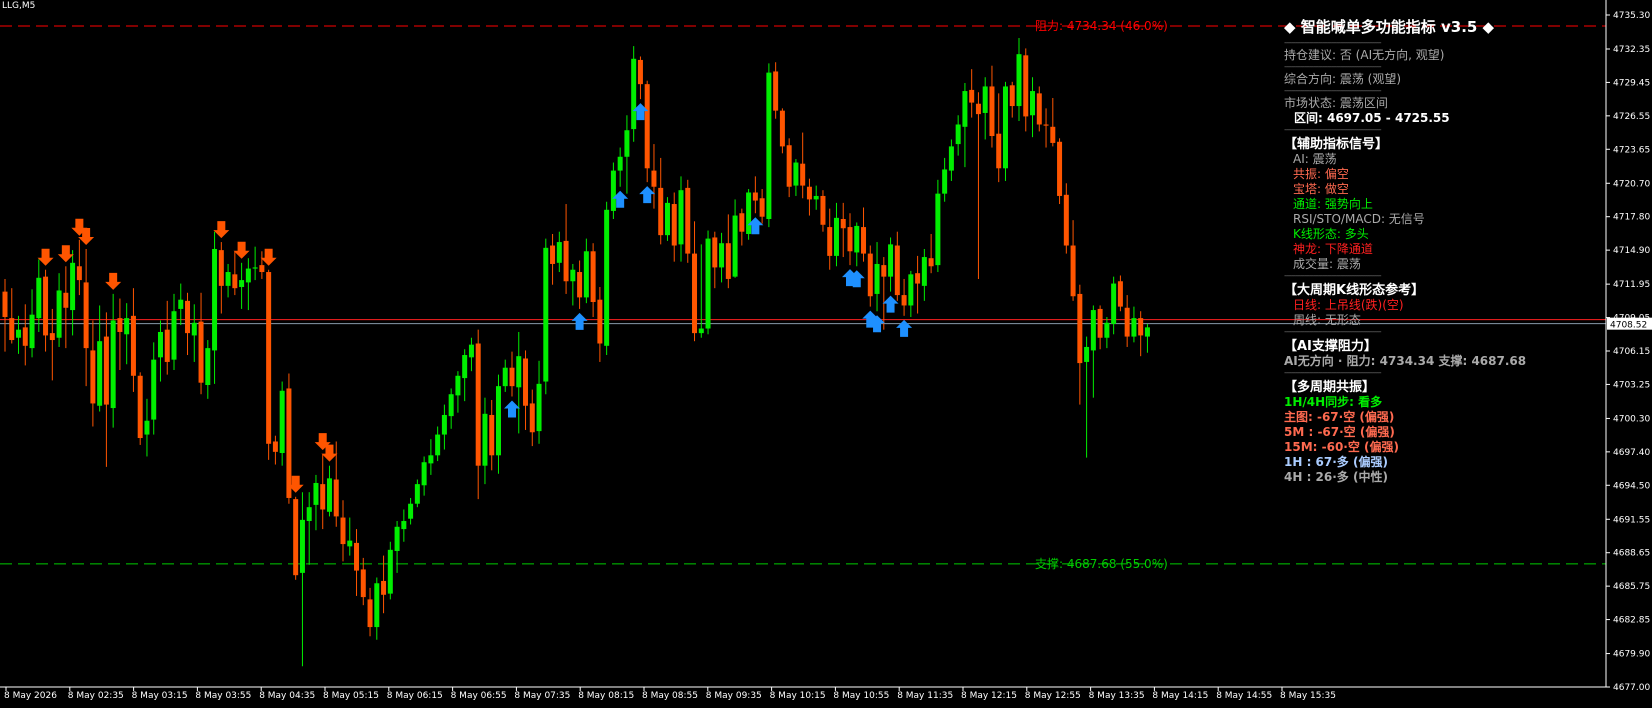 The height and width of the screenshot is (708, 1652). What do you see at coordinates (1628, 326) in the screenshot?
I see `current-price-label: 4708.52` at bounding box center [1628, 326].